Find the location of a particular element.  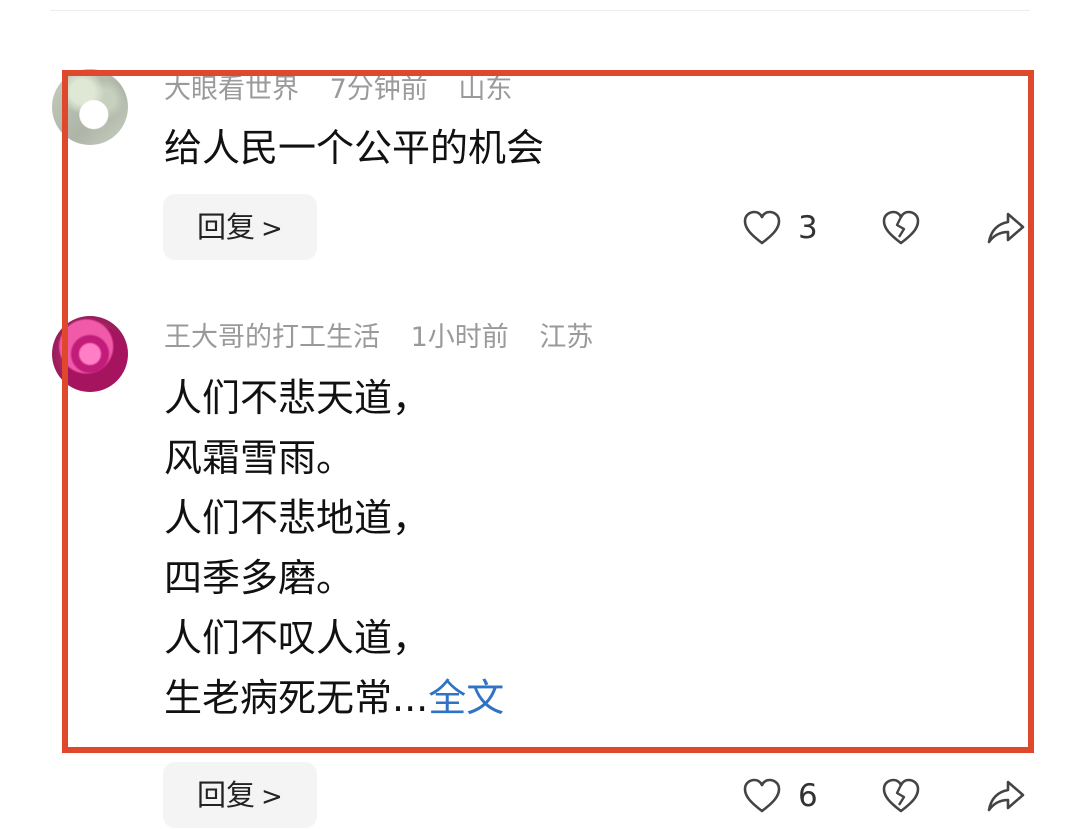

like-count: 3 is located at coordinates (808, 228).